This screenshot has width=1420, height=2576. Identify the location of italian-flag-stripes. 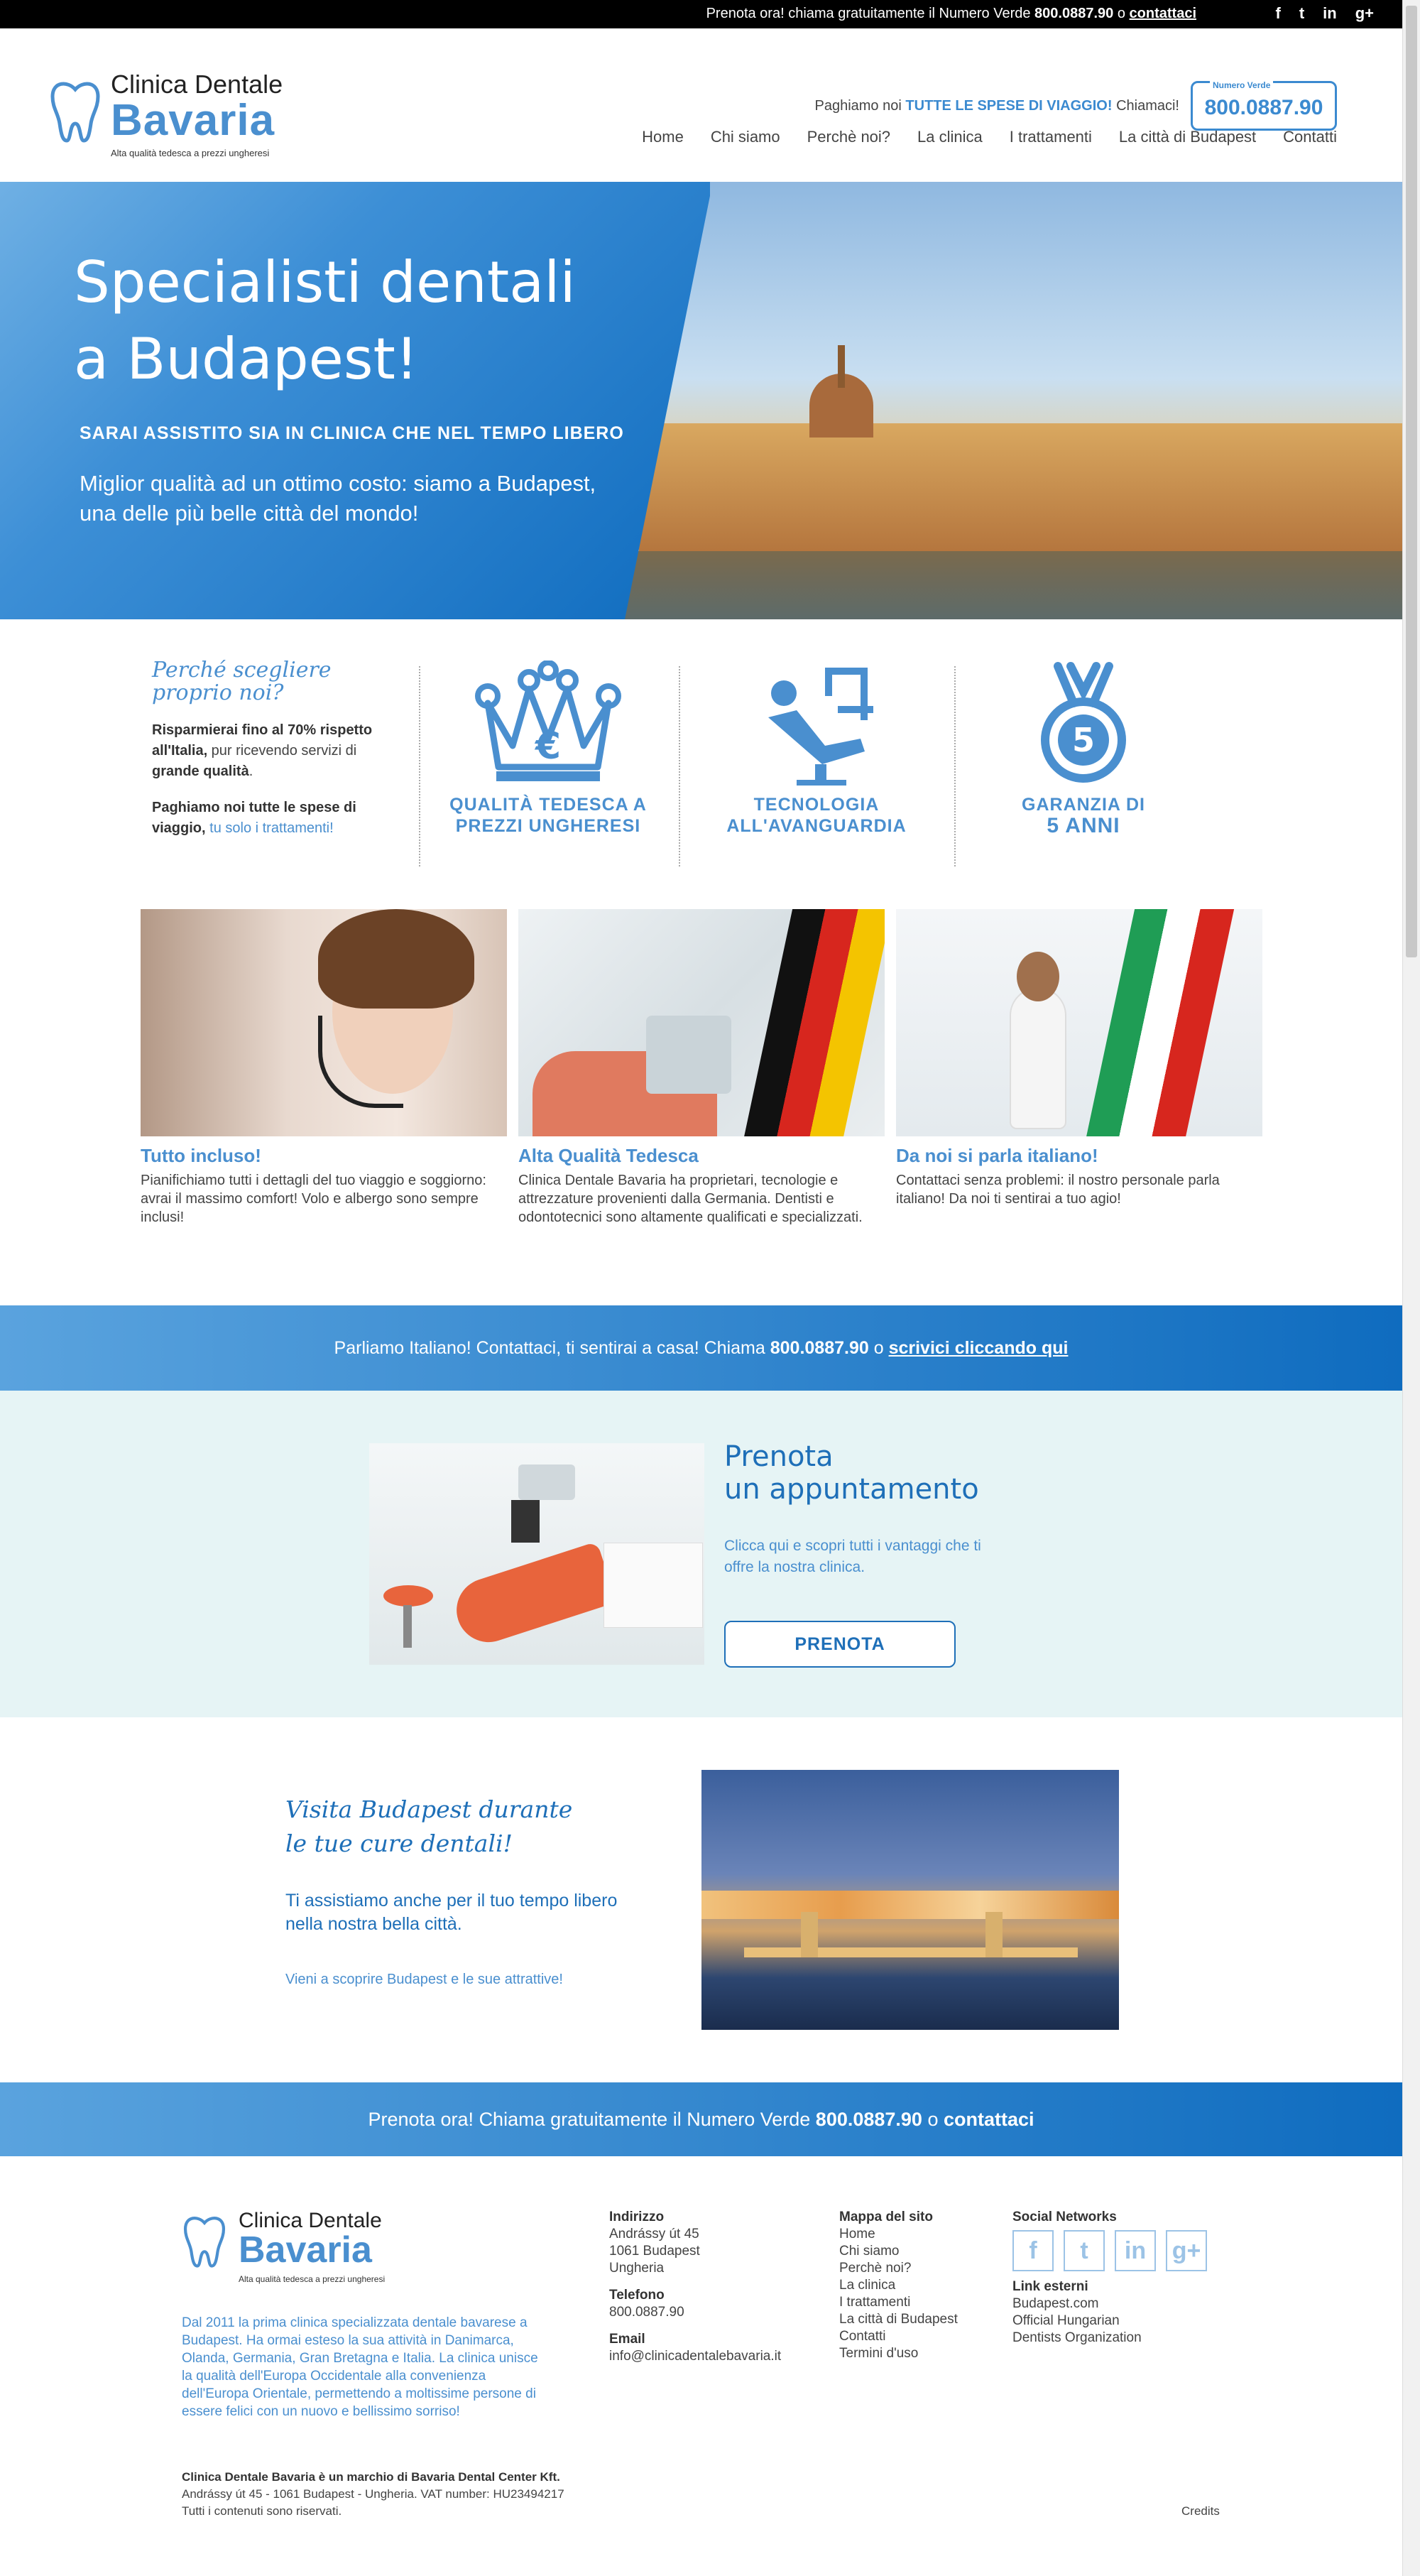
(1159, 1023).